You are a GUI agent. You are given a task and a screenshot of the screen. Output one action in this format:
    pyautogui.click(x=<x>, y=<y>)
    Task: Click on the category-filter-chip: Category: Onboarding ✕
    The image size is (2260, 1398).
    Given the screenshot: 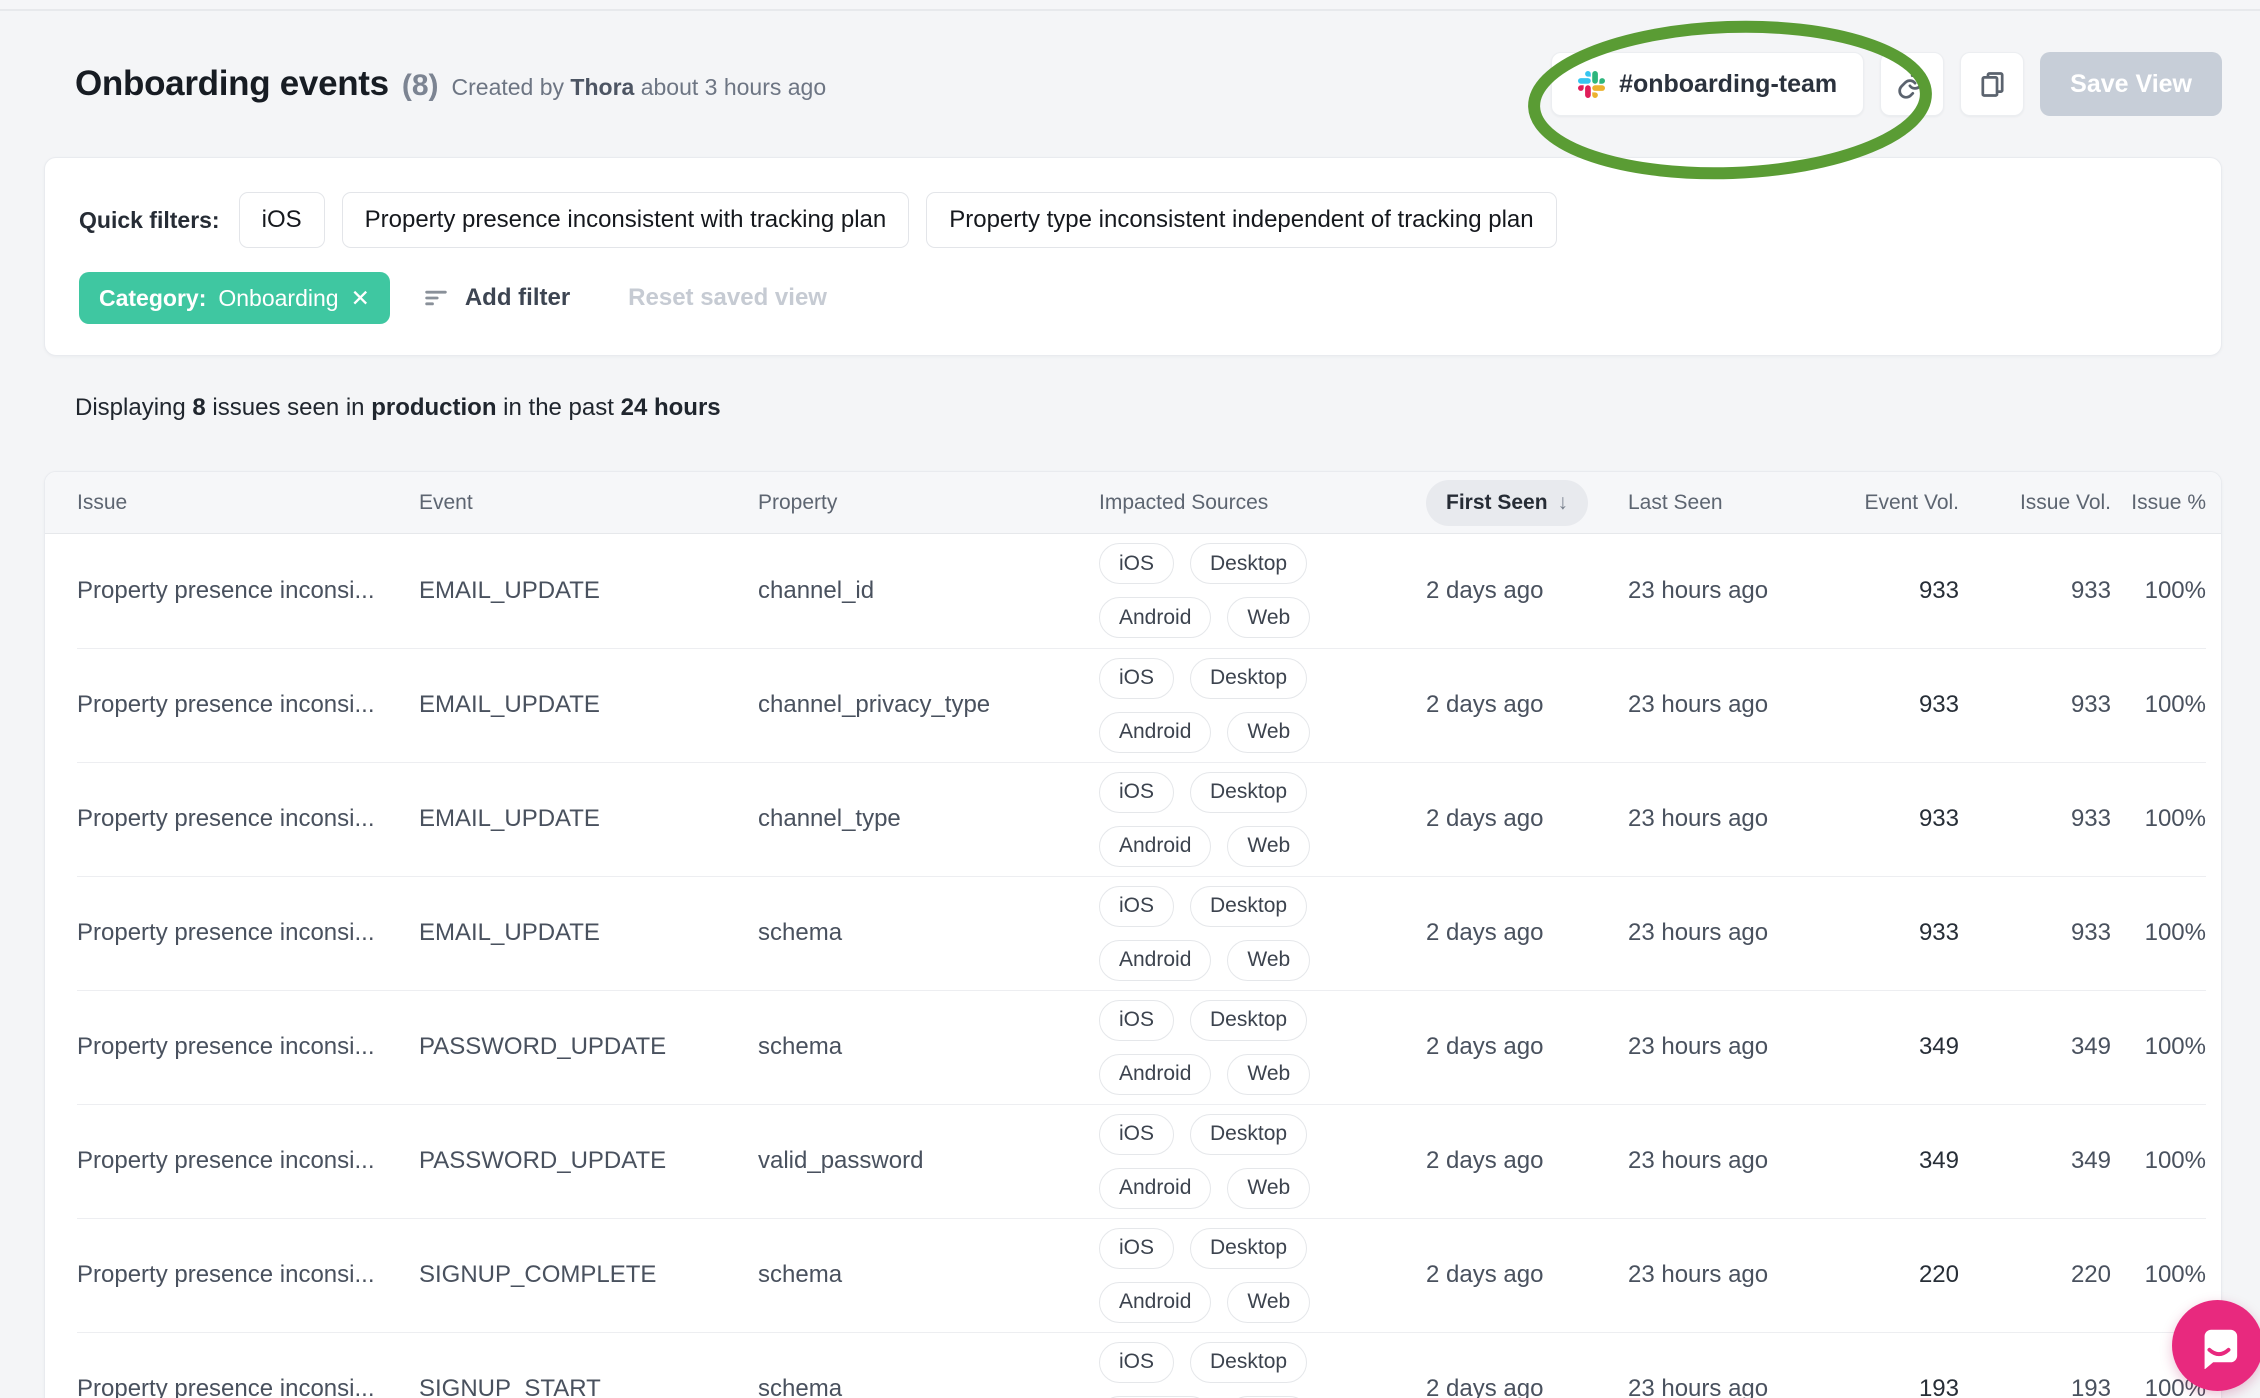 What is the action you would take?
    pyautogui.click(x=234, y=298)
    